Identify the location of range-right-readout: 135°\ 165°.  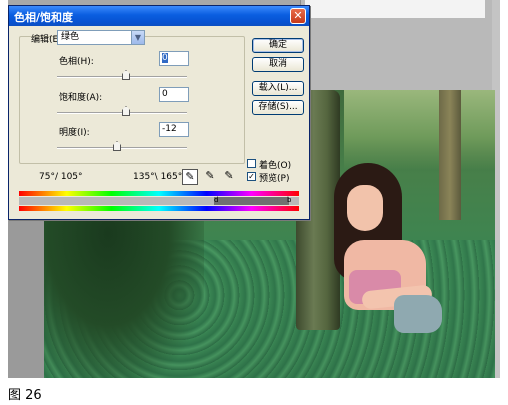
(158, 177).